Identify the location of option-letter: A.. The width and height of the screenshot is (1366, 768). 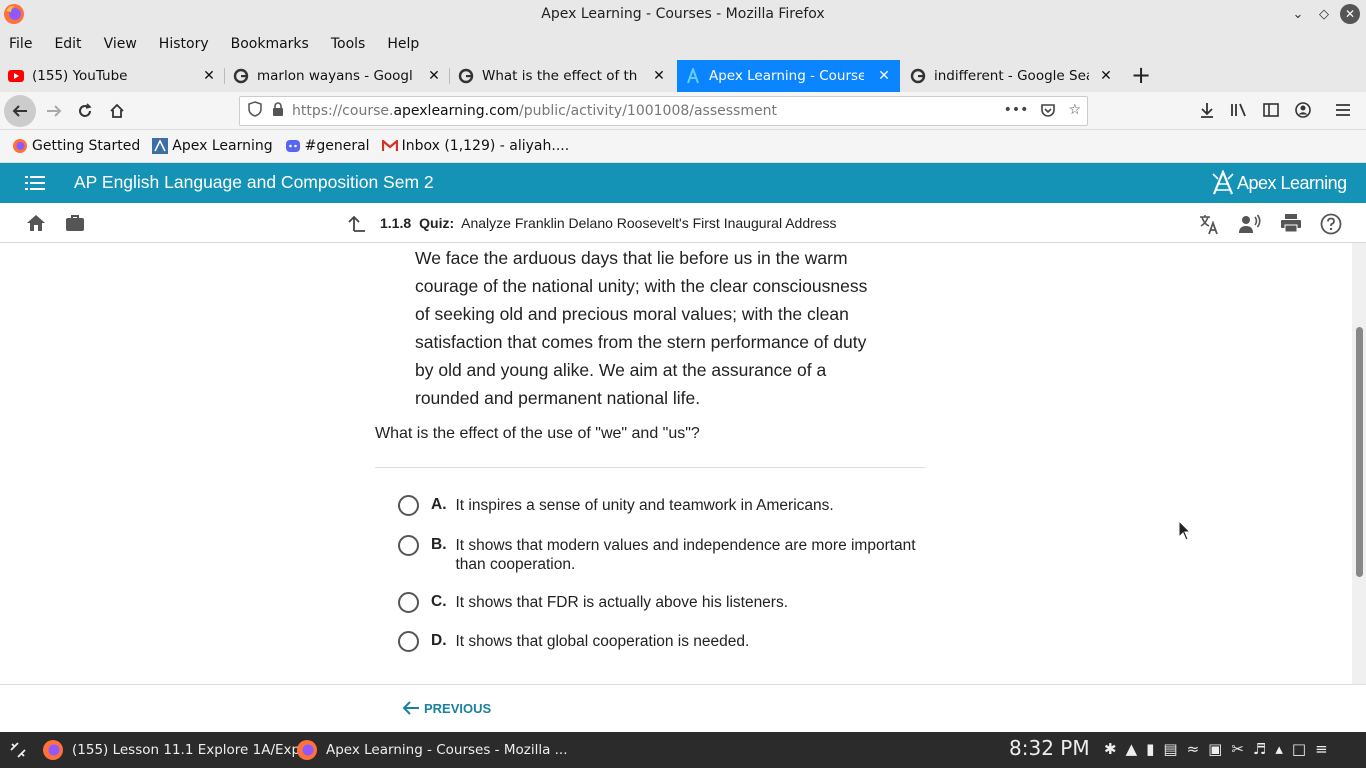
(439, 504).